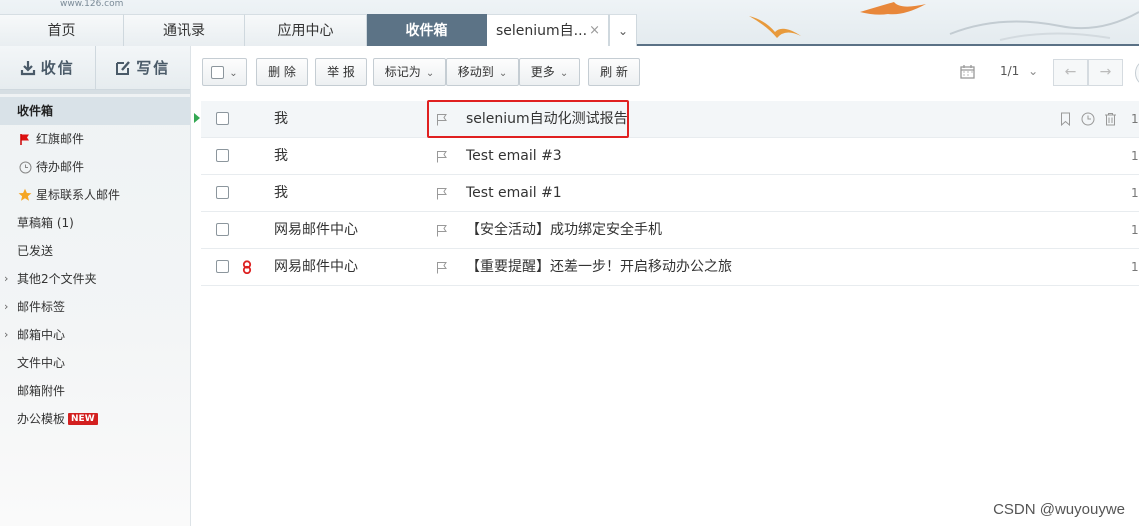 The width and height of the screenshot is (1139, 526). I want to click on arrow-left-icon: ←, so click(1070, 72).